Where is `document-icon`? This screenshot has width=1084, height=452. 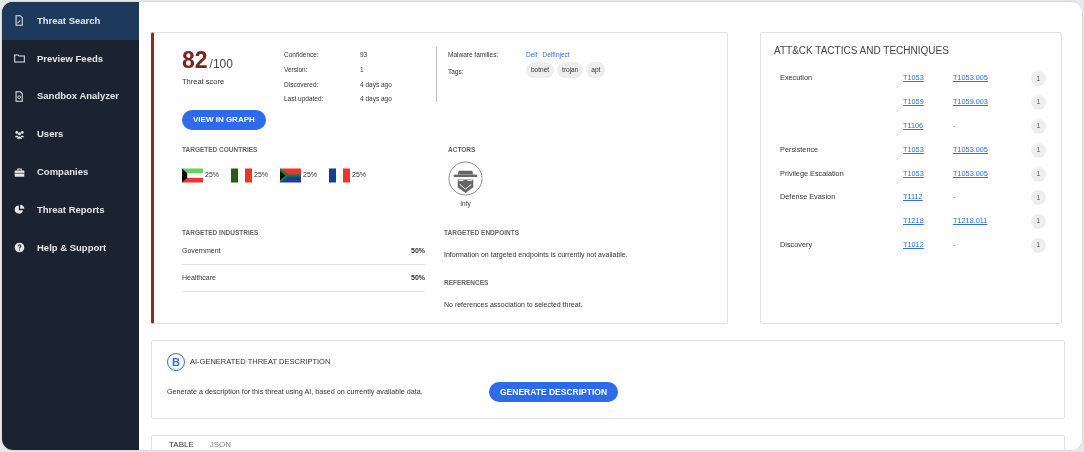
document-icon is located at coordinates (19, 21).